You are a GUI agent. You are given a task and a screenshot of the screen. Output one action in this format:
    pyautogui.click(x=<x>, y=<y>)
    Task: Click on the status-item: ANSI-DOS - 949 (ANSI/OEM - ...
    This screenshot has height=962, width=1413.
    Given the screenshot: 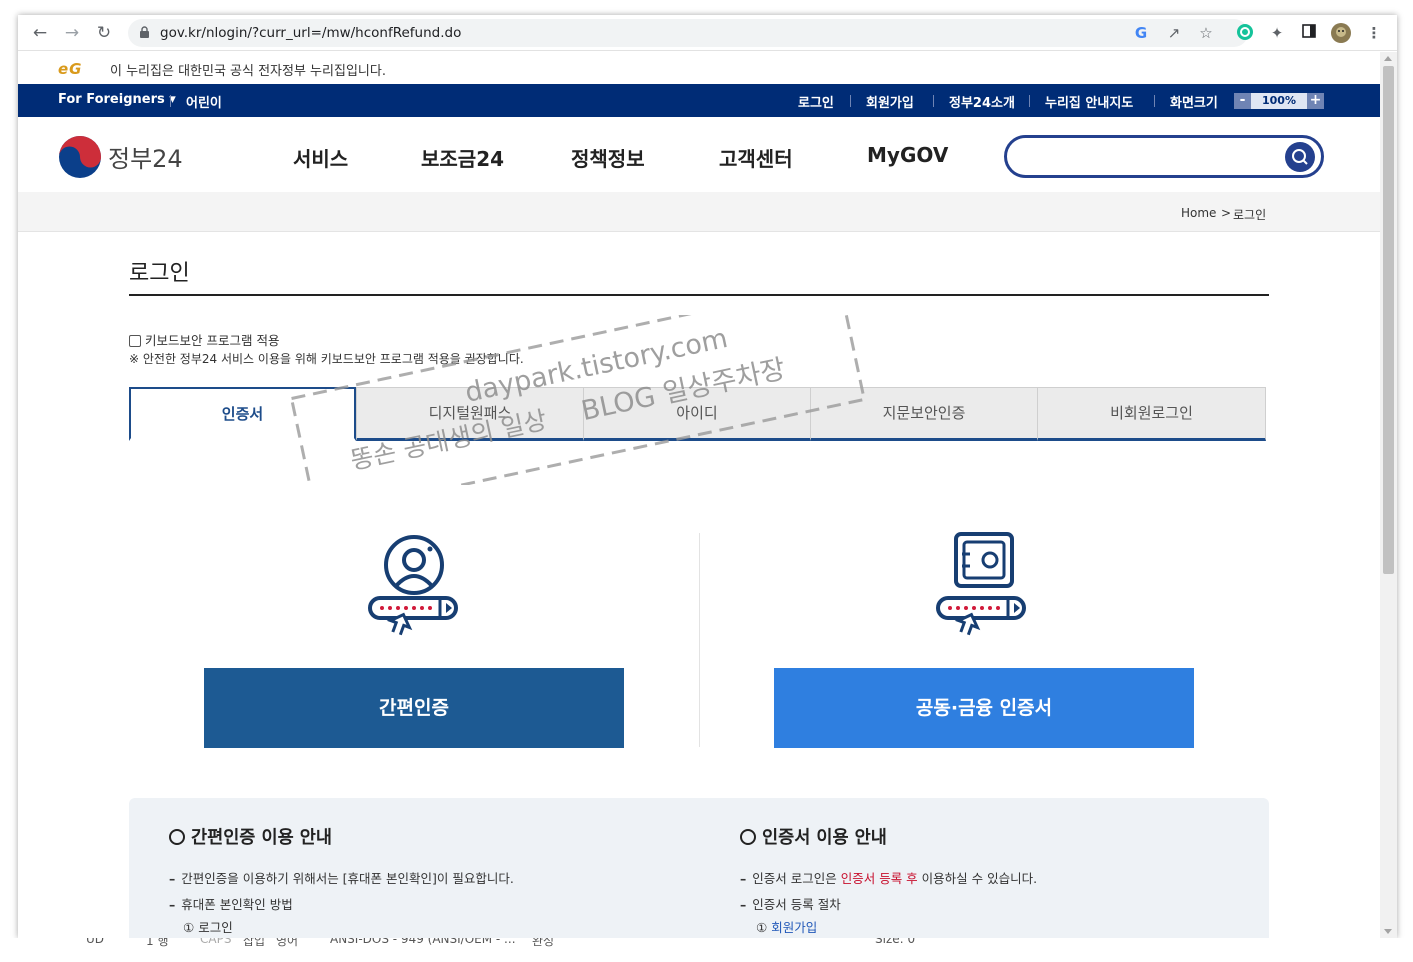 What is the action you would take?
    pyautogui.click(x=423, y=942)
    